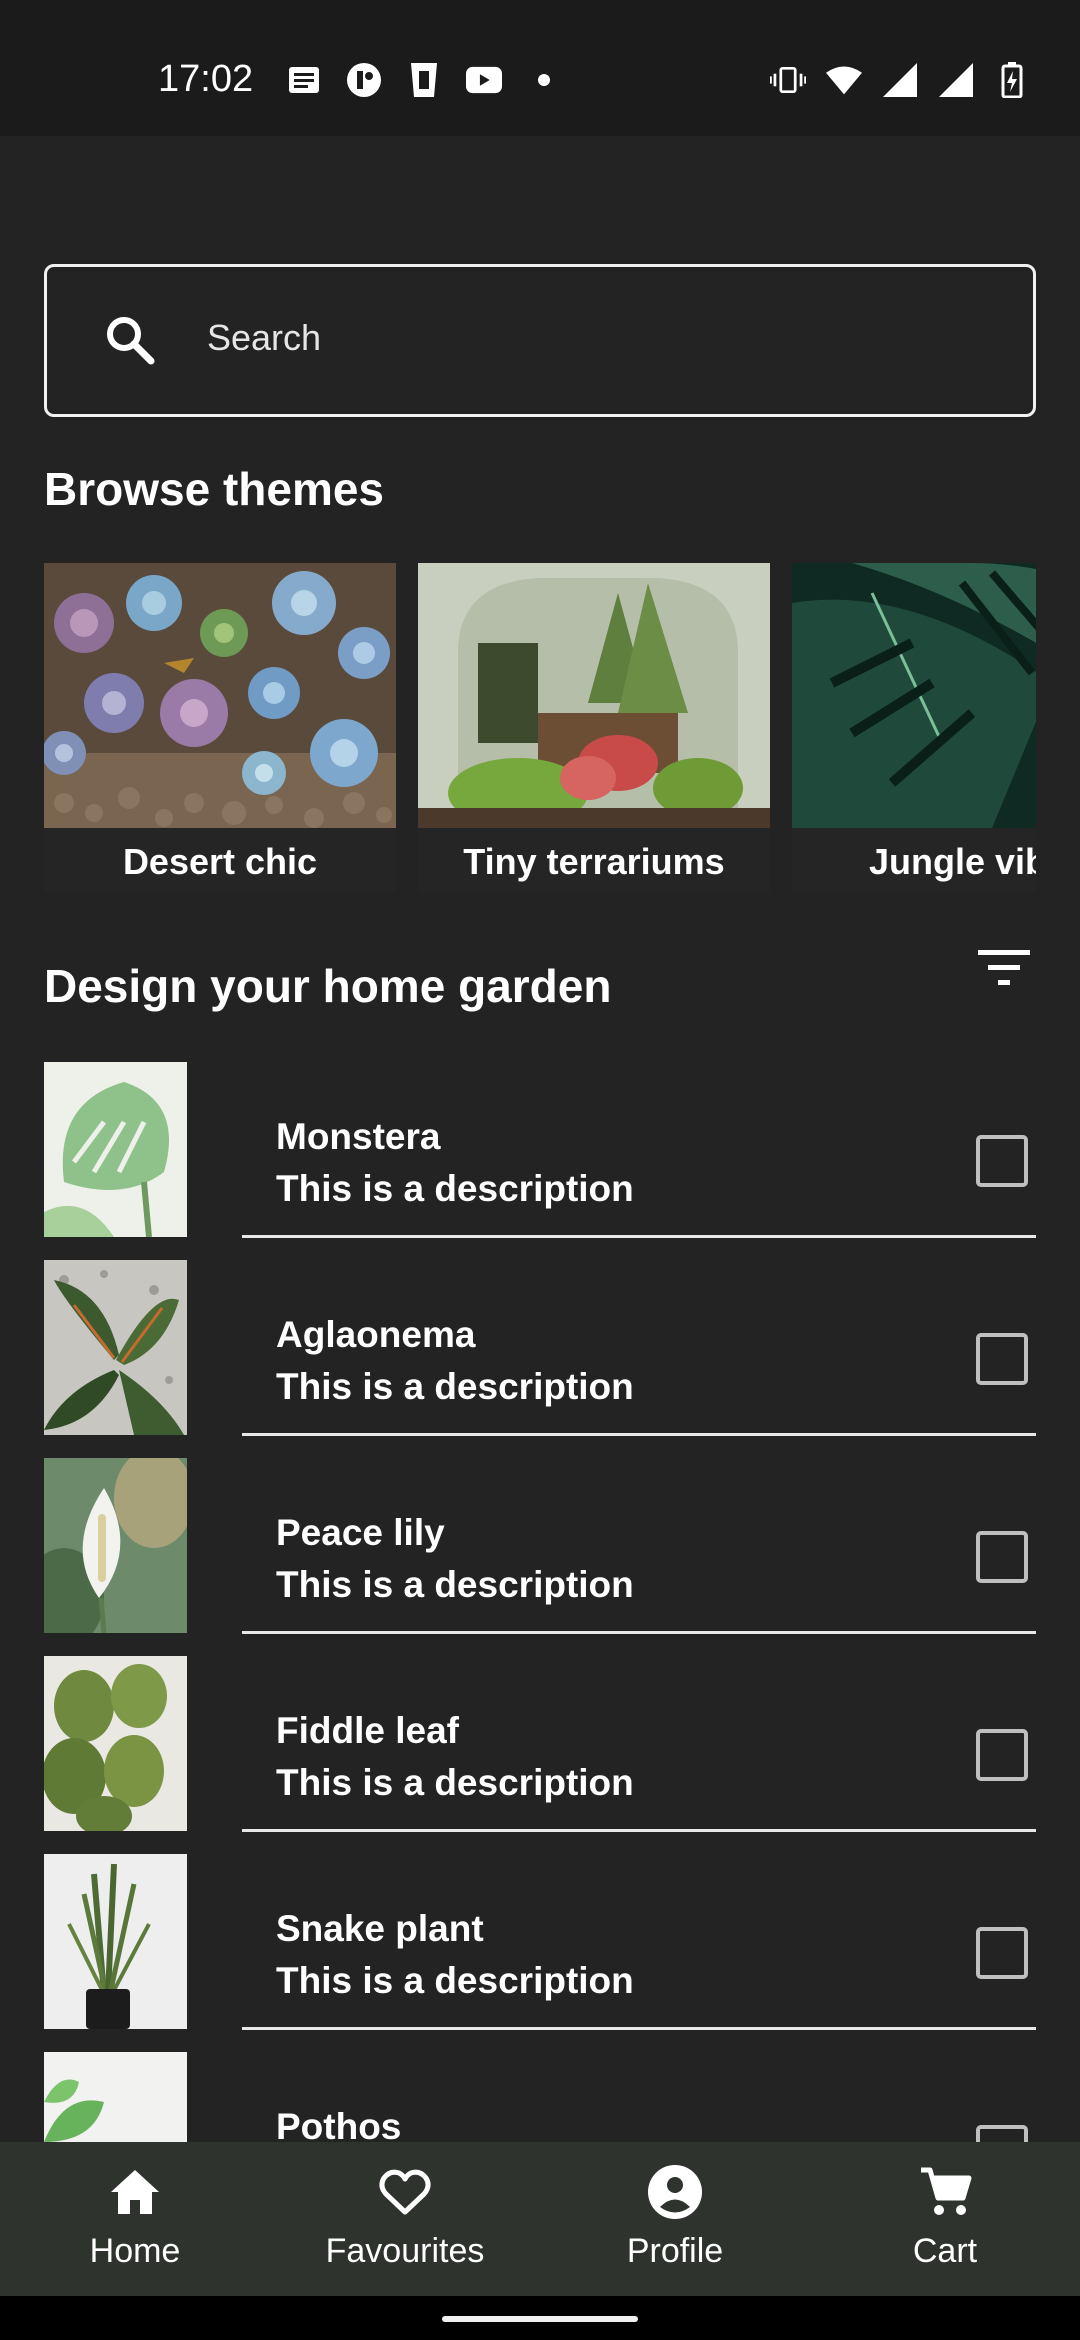 The image size is (1080, 2340). I want to click on plant-image-aglaonema, so click(115, 1347).